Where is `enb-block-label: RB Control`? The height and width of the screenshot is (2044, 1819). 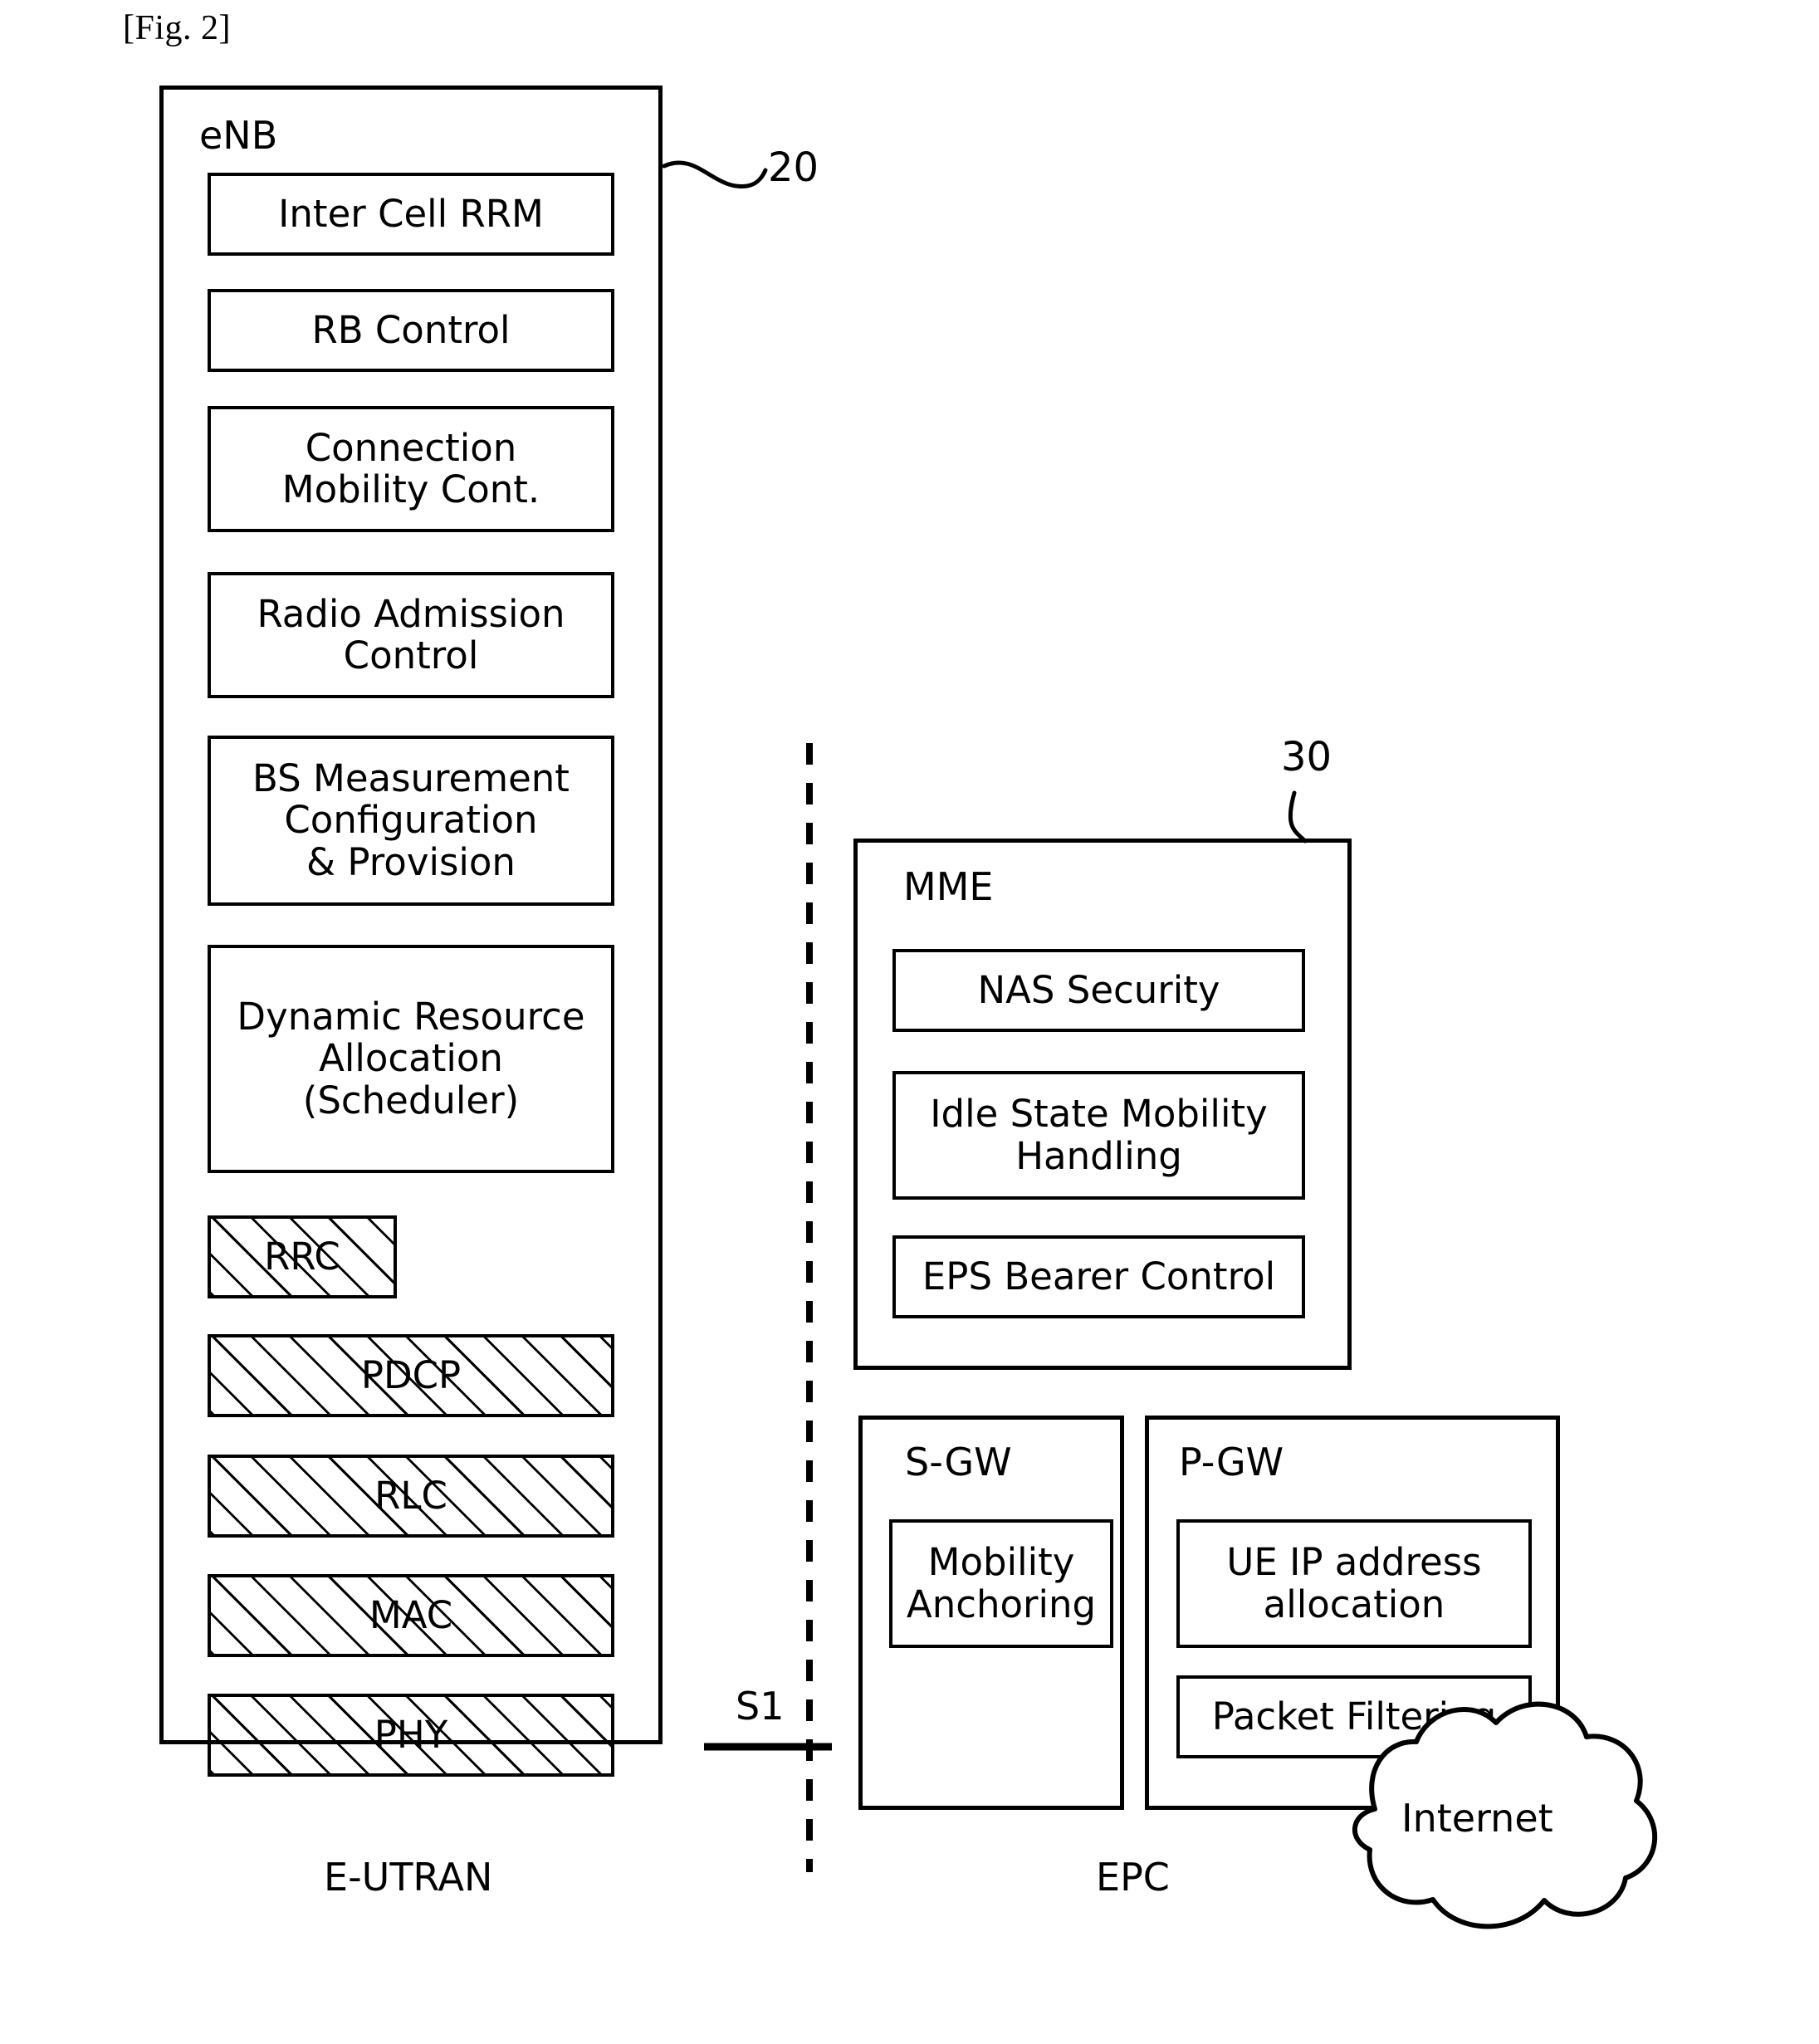 enb-block-label: RB Control is located at coordinates (411, 329).